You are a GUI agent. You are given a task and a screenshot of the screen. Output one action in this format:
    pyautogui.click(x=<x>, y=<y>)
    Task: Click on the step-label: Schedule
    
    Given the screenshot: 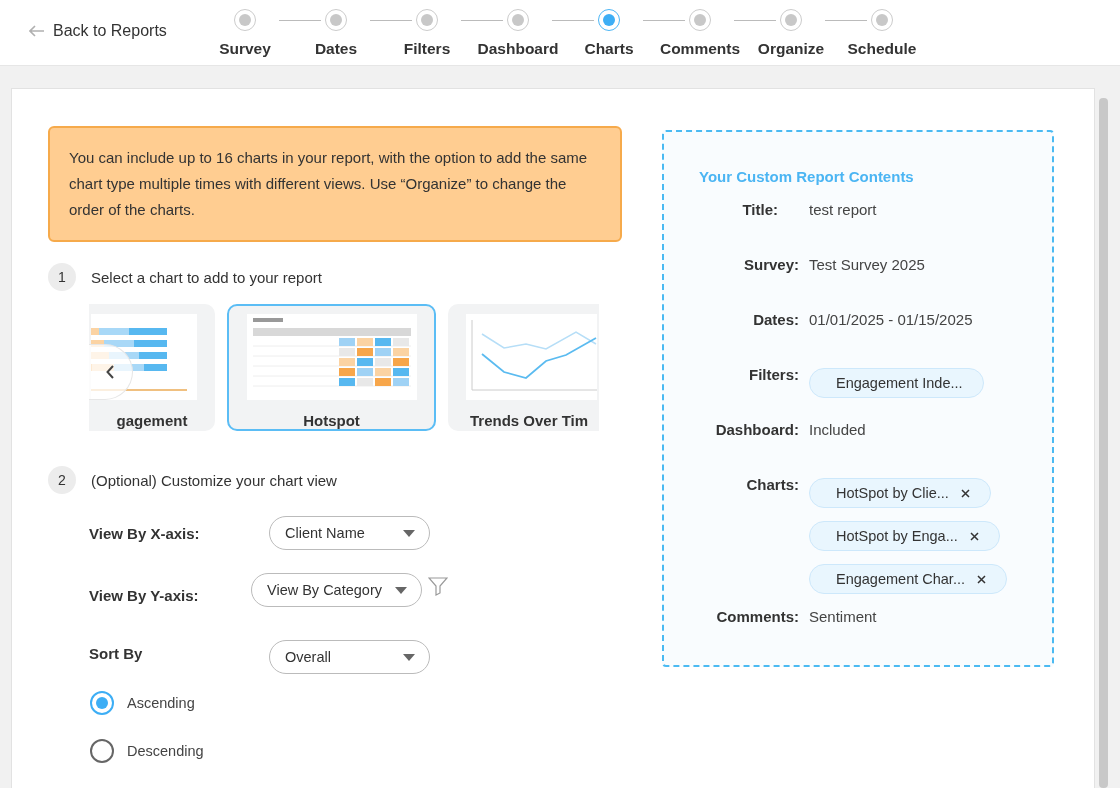 What is the action you would take?
    pyautogui.click(x=882, y=49)
    